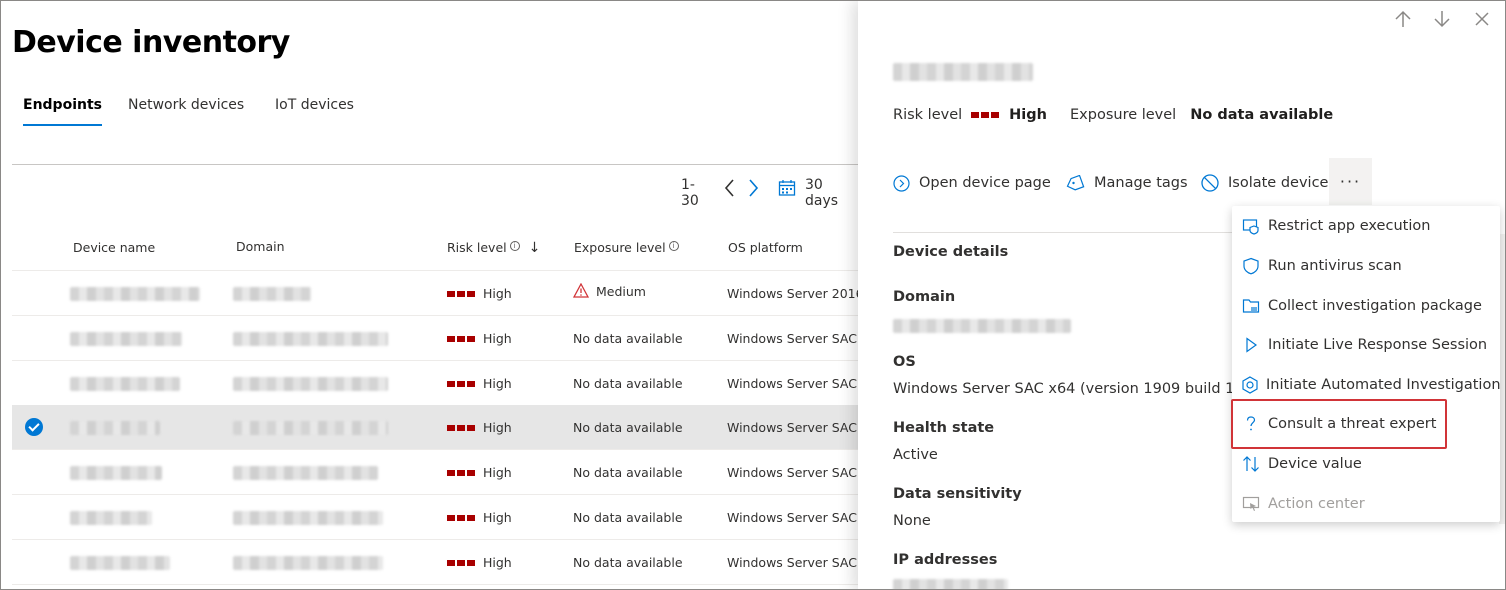 The width and height of the screenshot is (1506, 590). Describe the element at coordinates (982, 326) in the screenshot. I see `domain-value-redacted` at that location.